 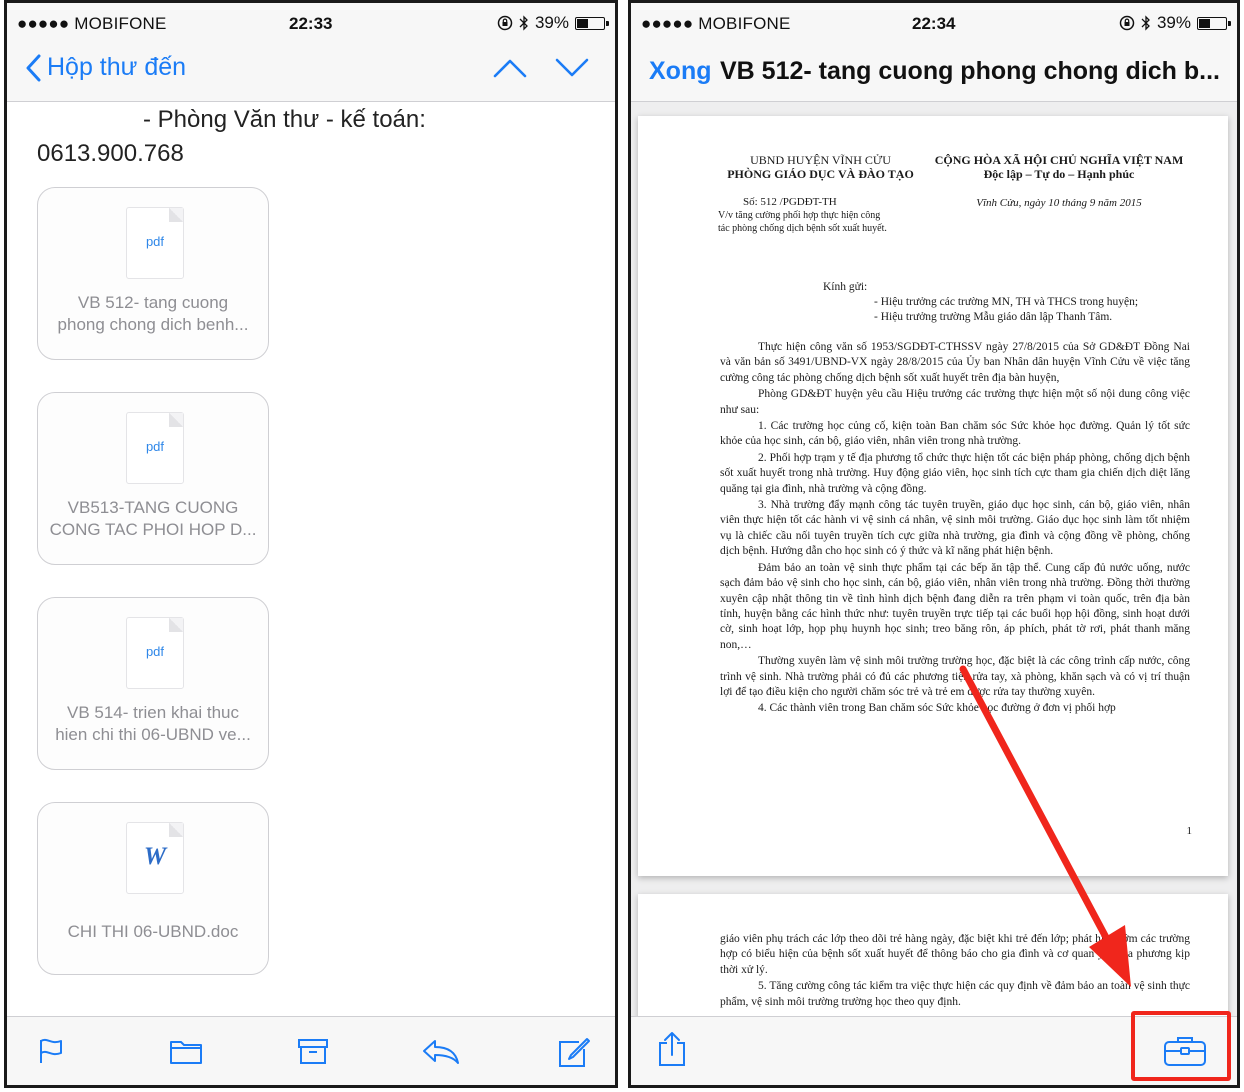 What do you see at coordinates (311, 72) in the screenshot?
I see `navigation-bar: Hộp thư đến` at bounding box center [311, 72].